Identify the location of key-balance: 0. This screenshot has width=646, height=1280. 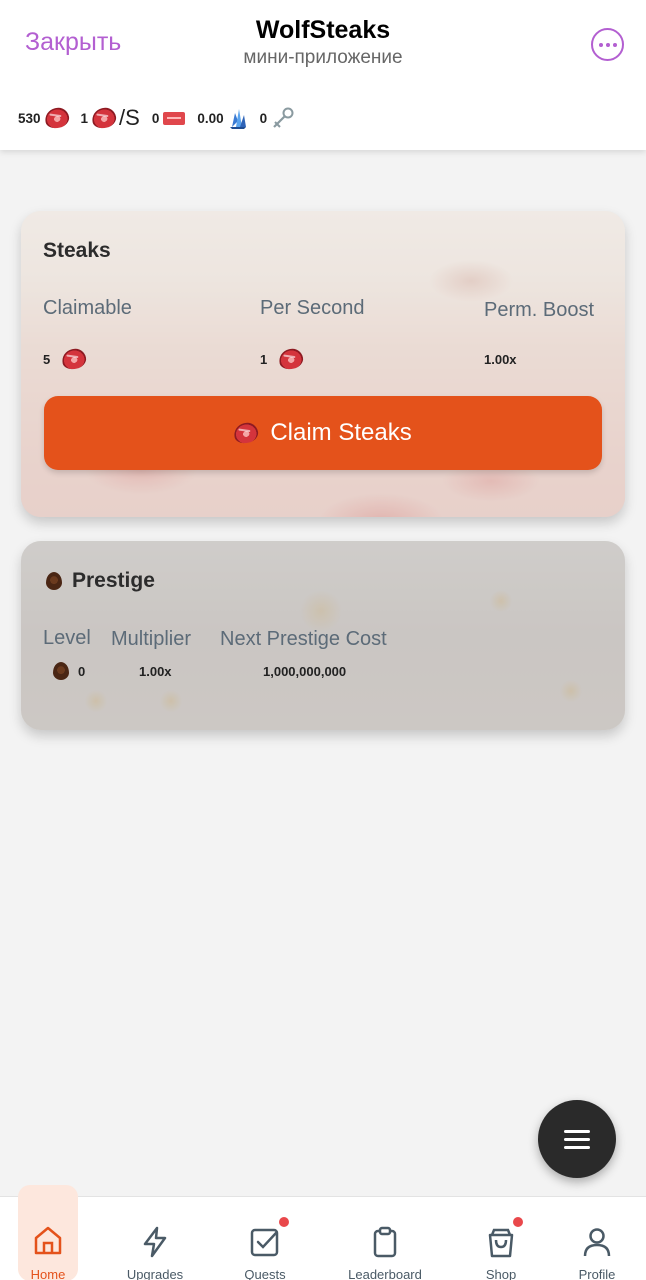
(278, 118).